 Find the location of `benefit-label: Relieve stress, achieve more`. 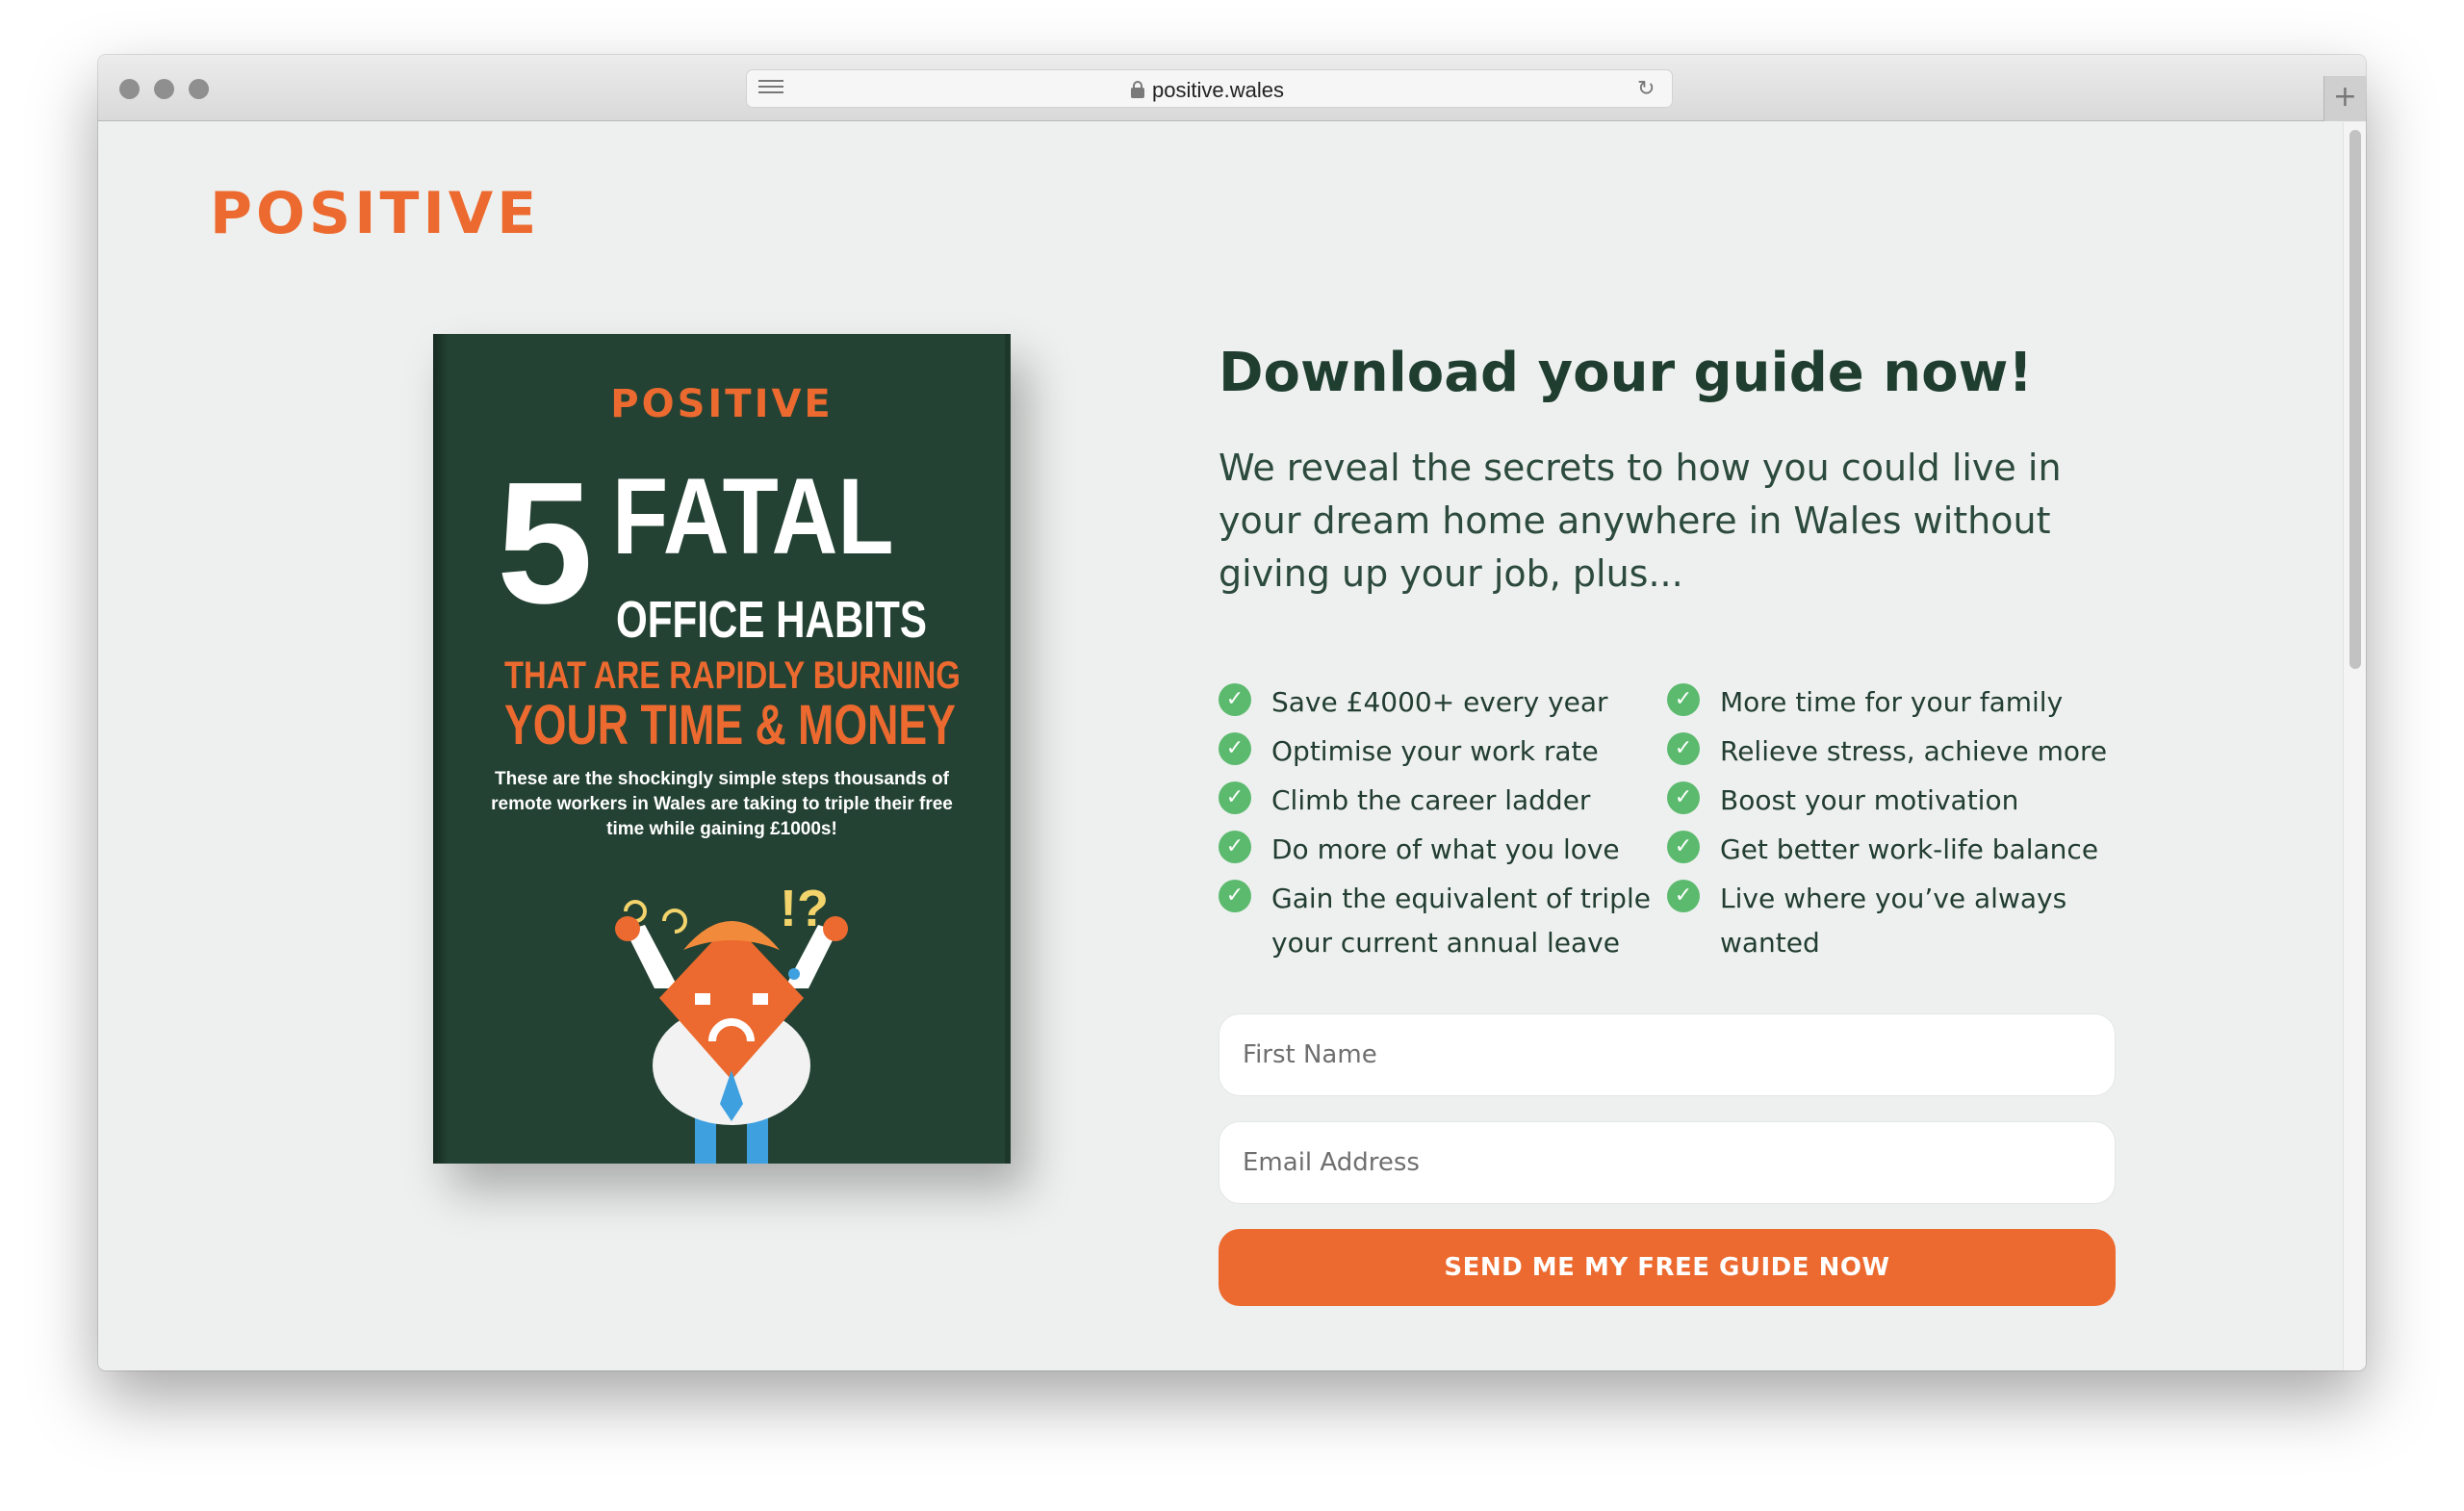

benefit-label: Relieve stress, achieve more is located at coordinates (1914, 751).